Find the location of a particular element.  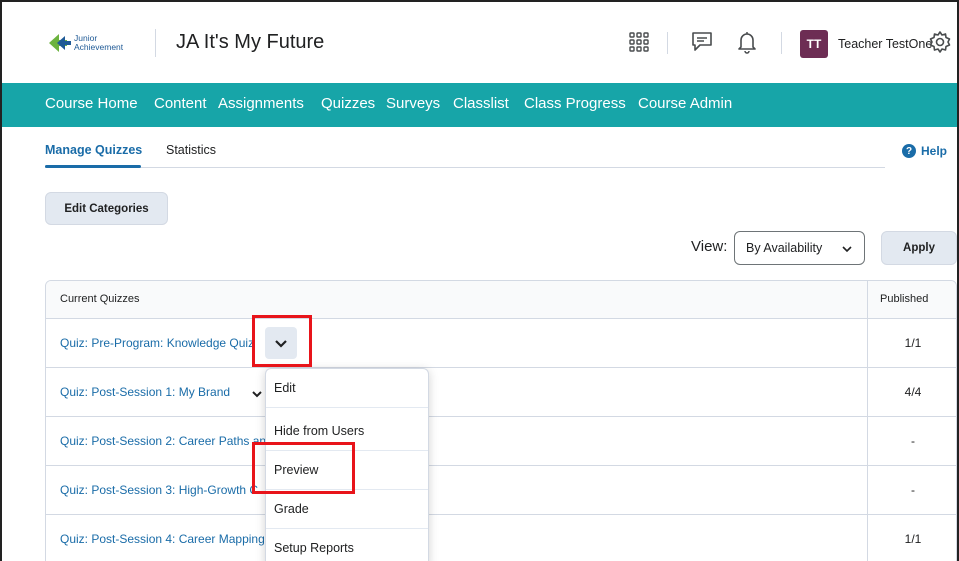

tab-divider-line is located at coordinates (465, 167).